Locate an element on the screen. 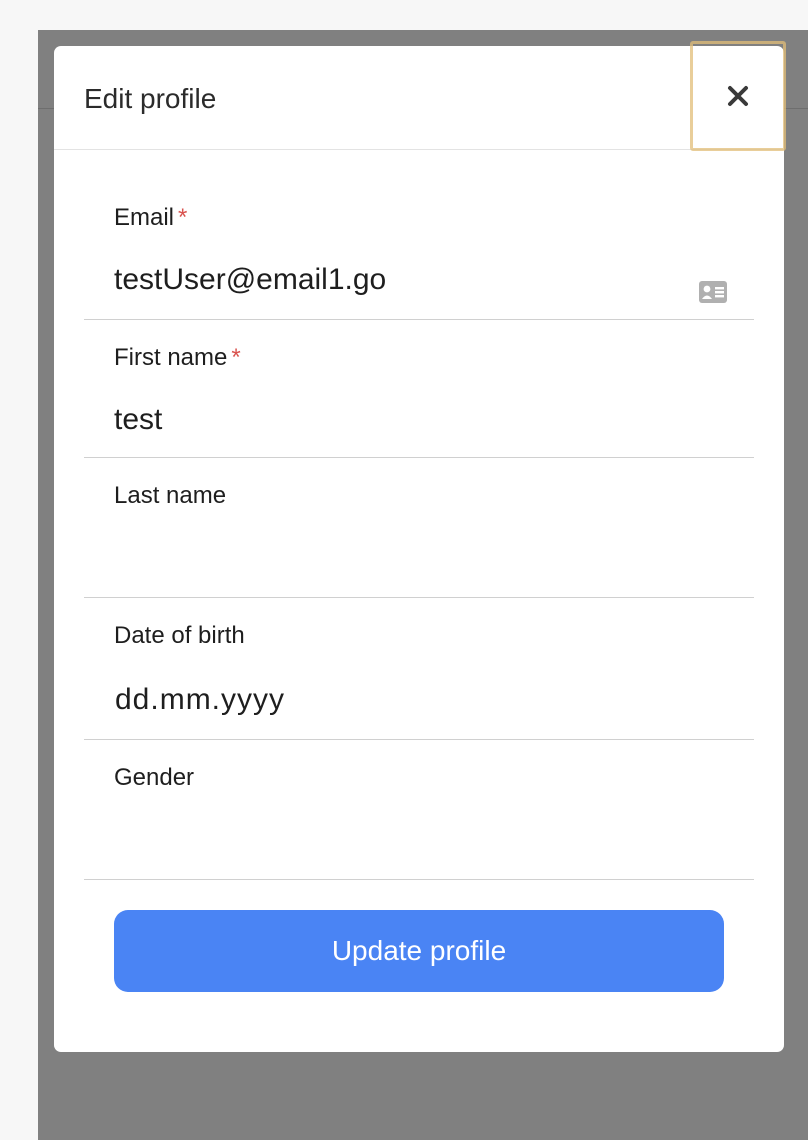 The image size is (808, 1140). email-input is located at coordinates (394, 280).